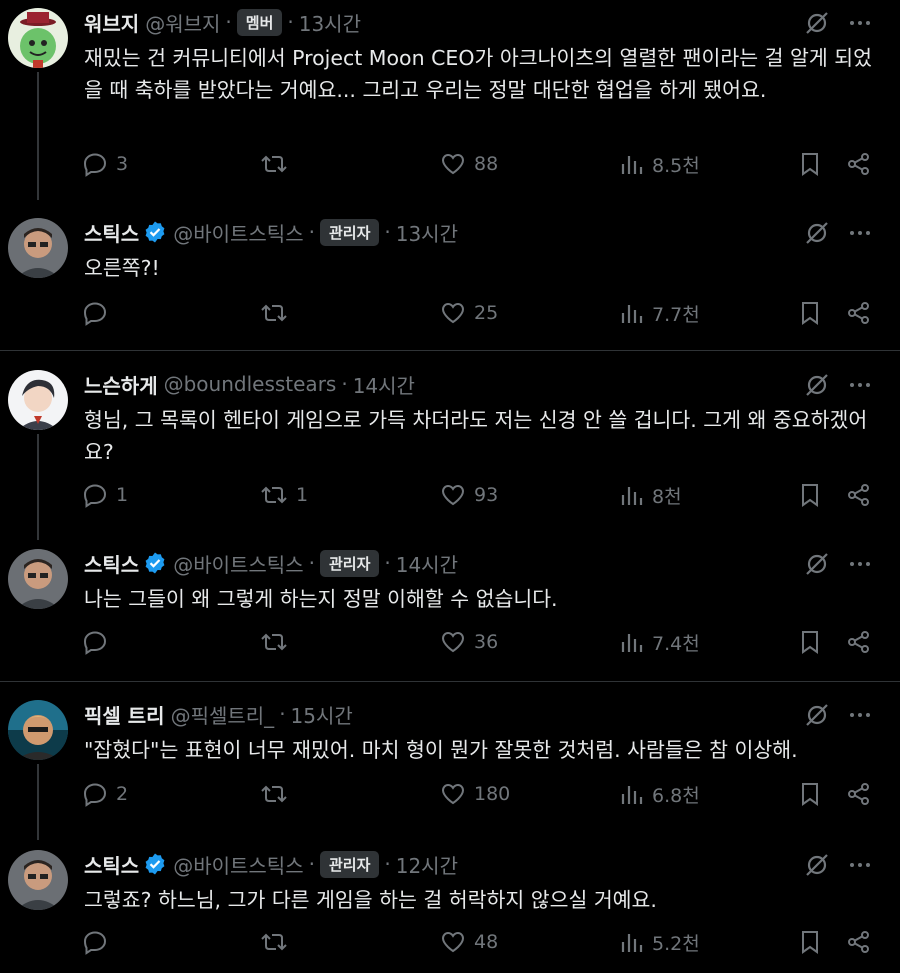  What do you see at coordinates (321, 599) in the screenshot?
I see `tweet-text: 나는 그들이 왜 그렇게 하는지 정말 이해할 수 없습니다.` at bounding box center [321, 599].